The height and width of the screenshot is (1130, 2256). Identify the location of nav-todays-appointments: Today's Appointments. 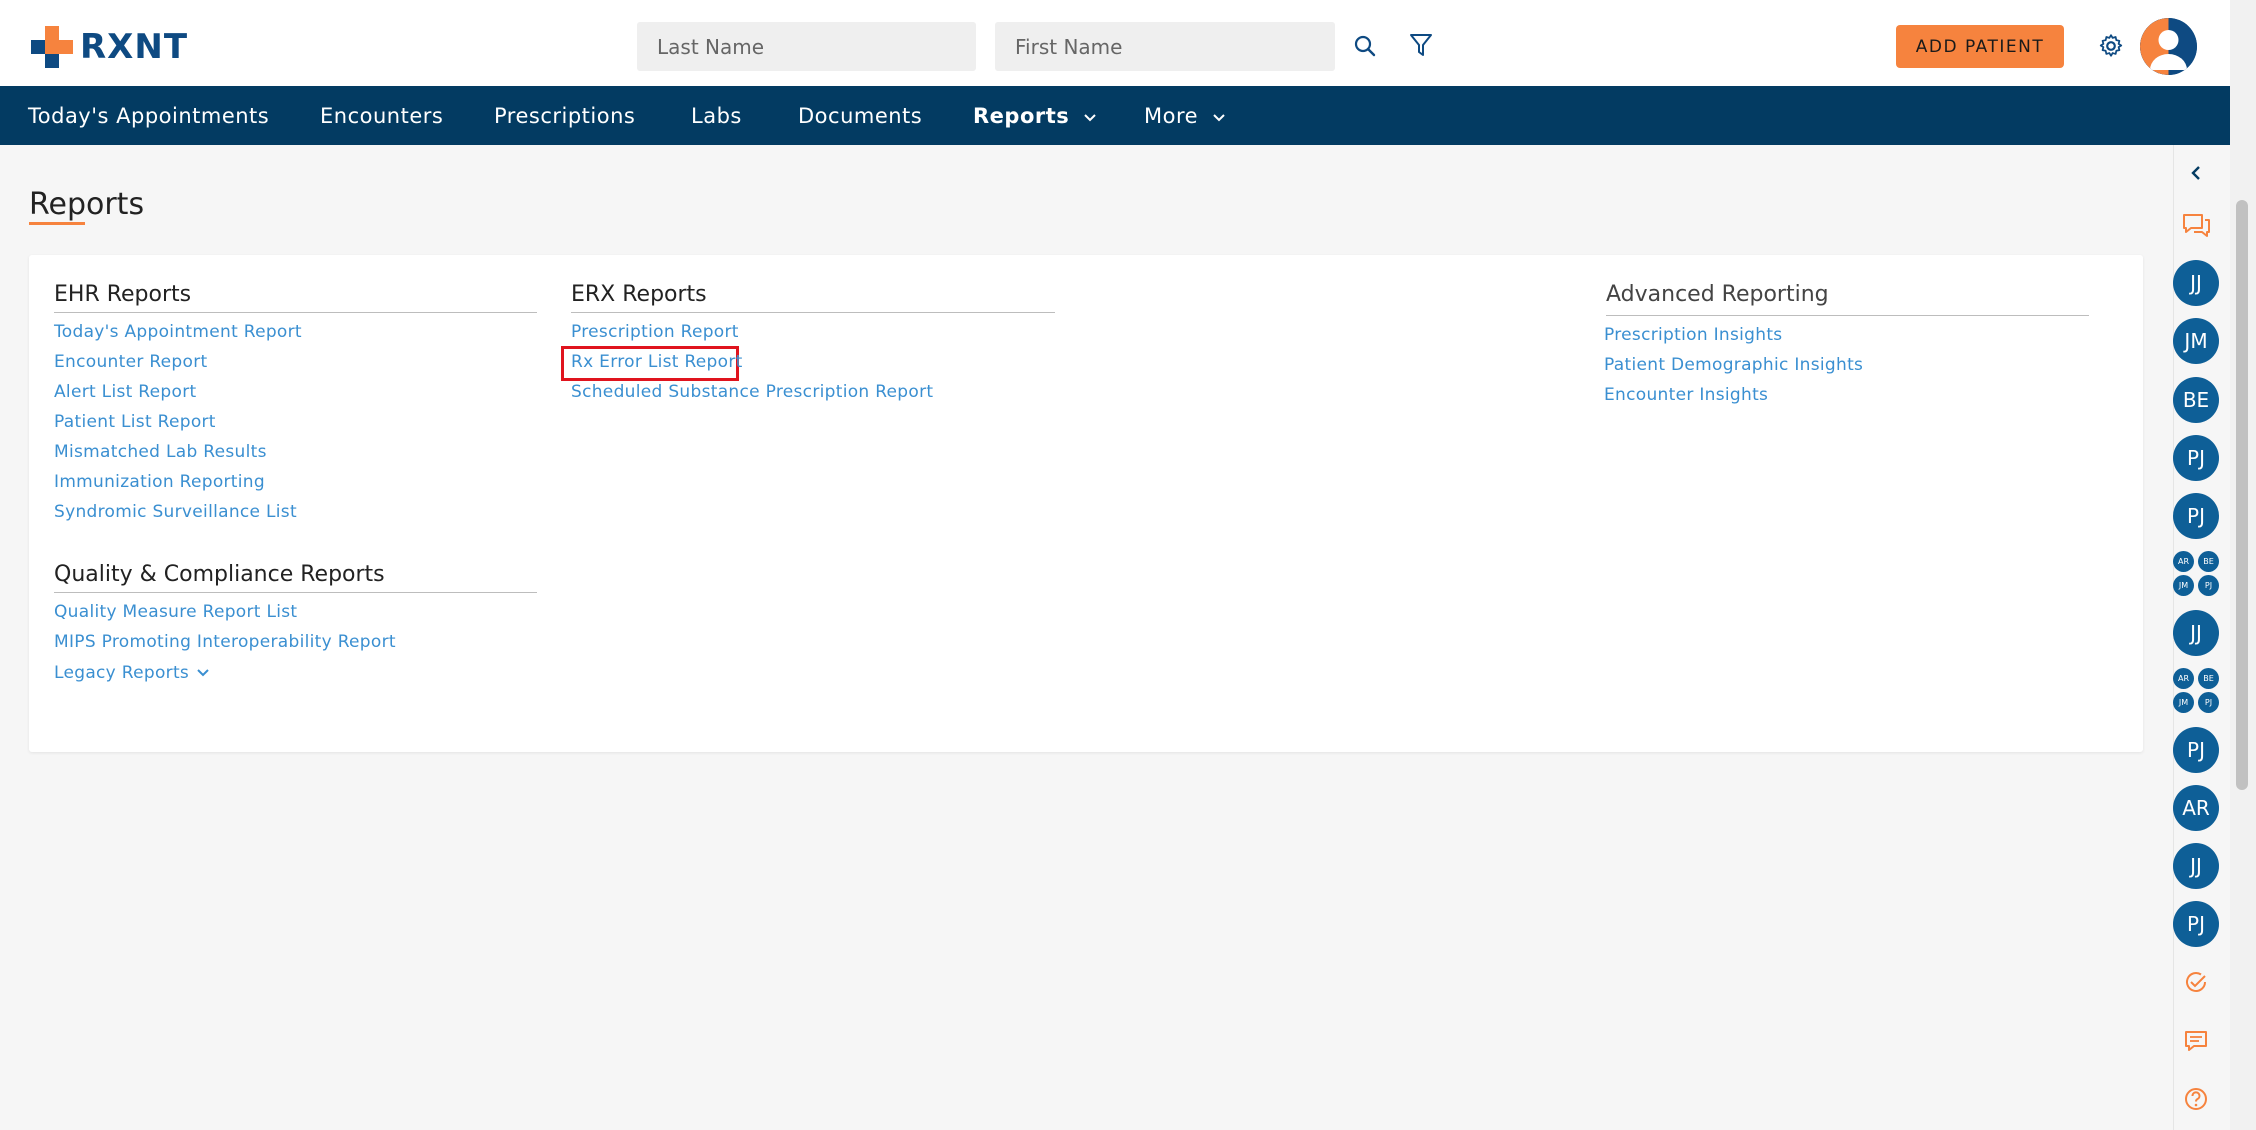
(148, 115).